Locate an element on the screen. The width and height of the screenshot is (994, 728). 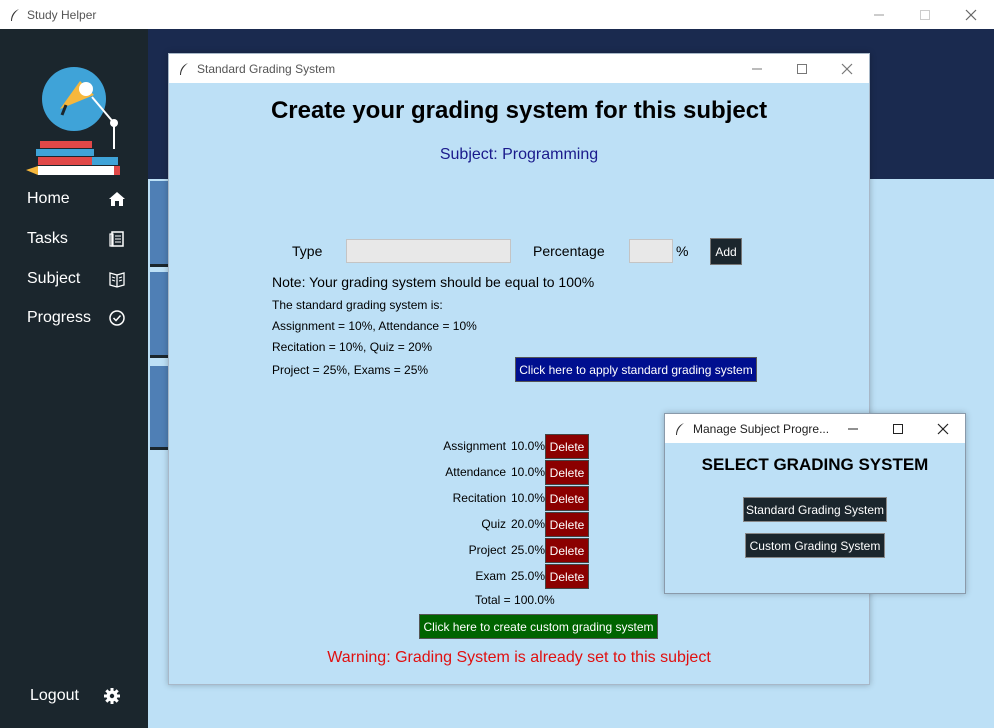
standard-line: Assignment = 10%, Attendance = 10% is located at coordinates (374, 326).